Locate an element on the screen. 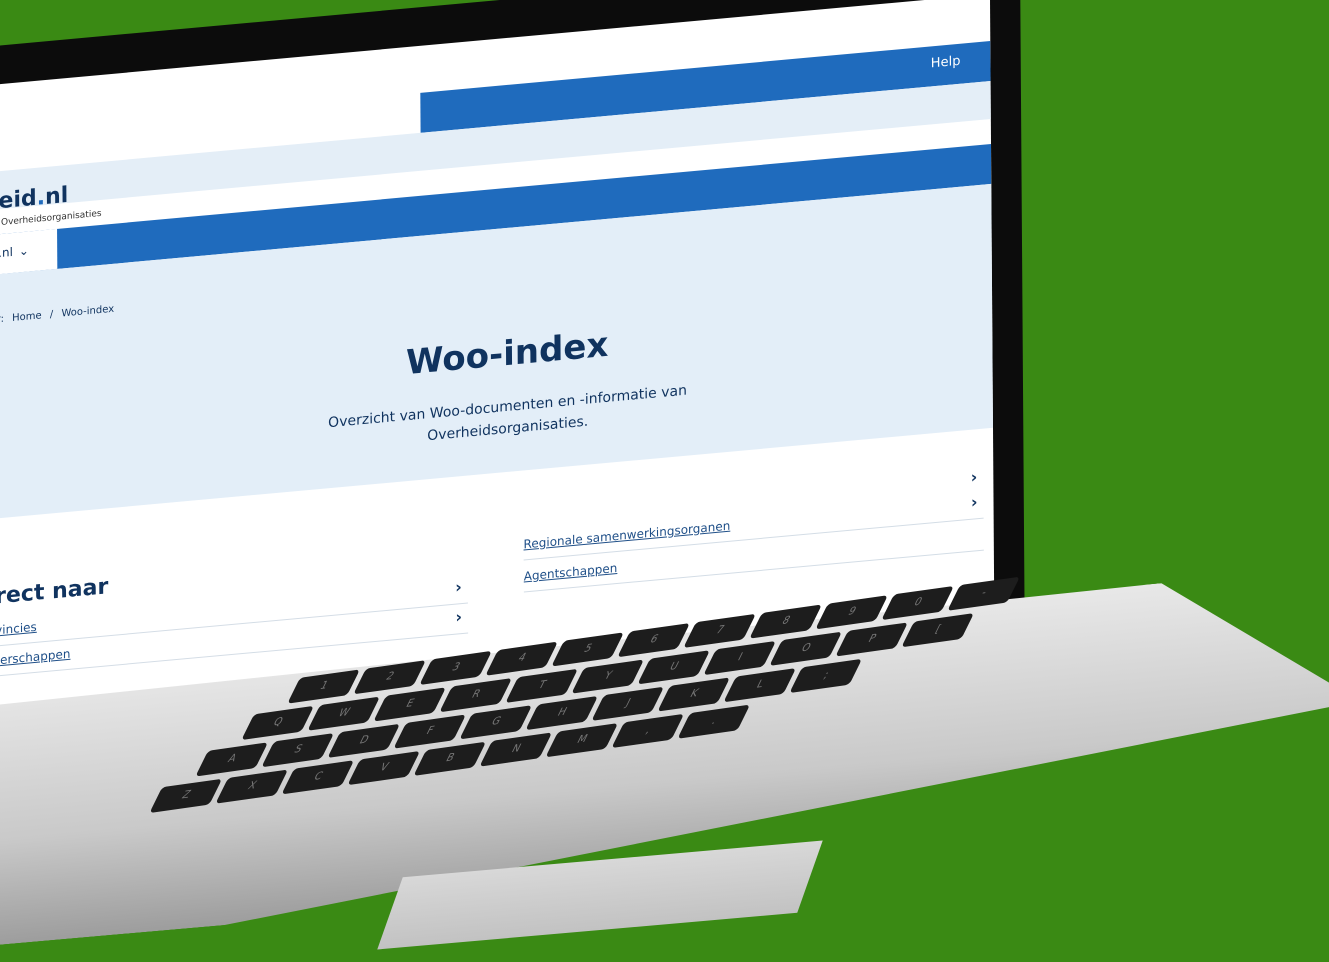 This screenshot has height=962, width=1329. key: H is located at coordinates (562, 713).